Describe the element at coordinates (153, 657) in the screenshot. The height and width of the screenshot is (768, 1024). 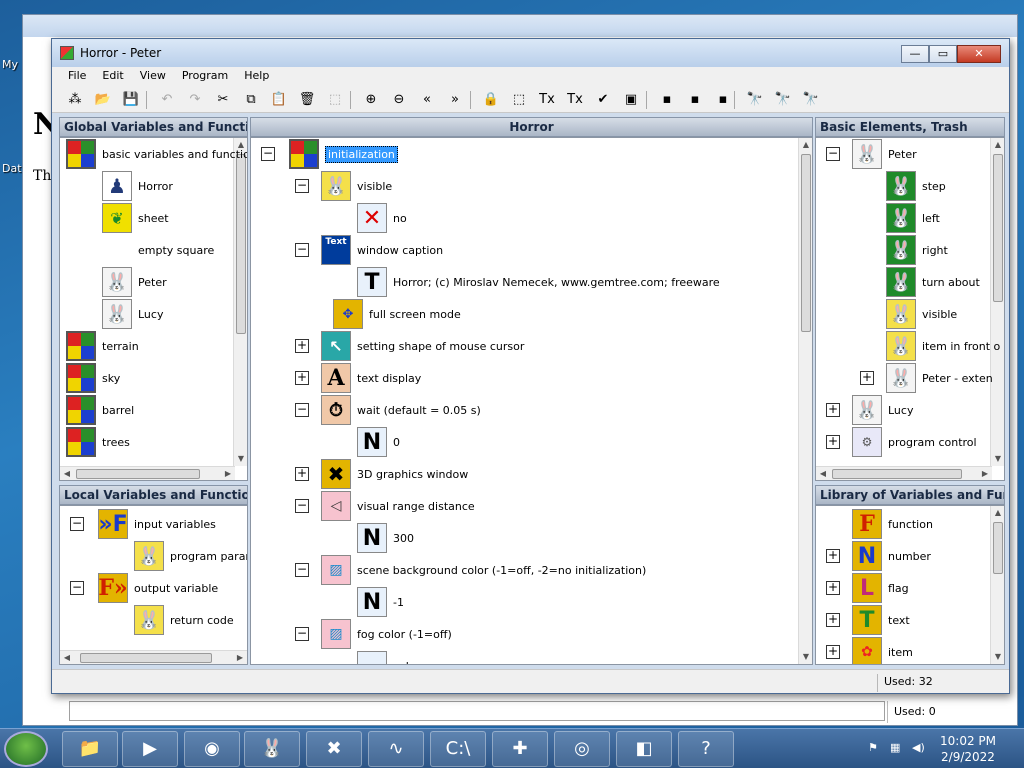
I see `local-hscroll: ◀ ▶` at that location.